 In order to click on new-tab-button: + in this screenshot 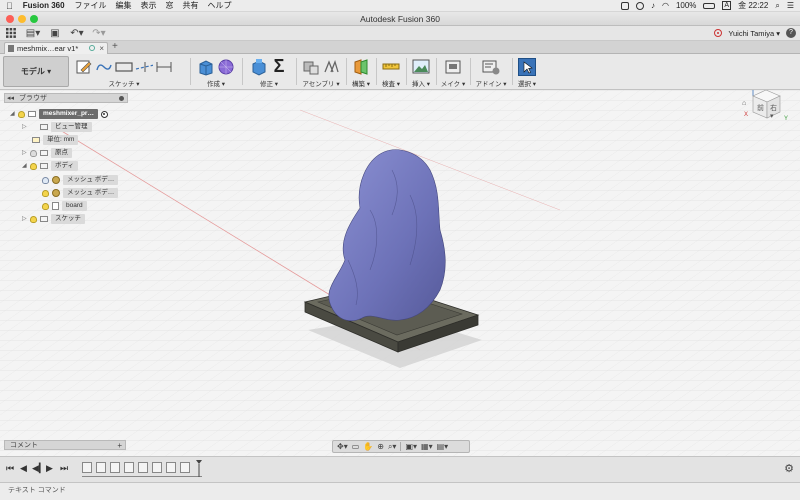, I will do `click(115, 46)`.